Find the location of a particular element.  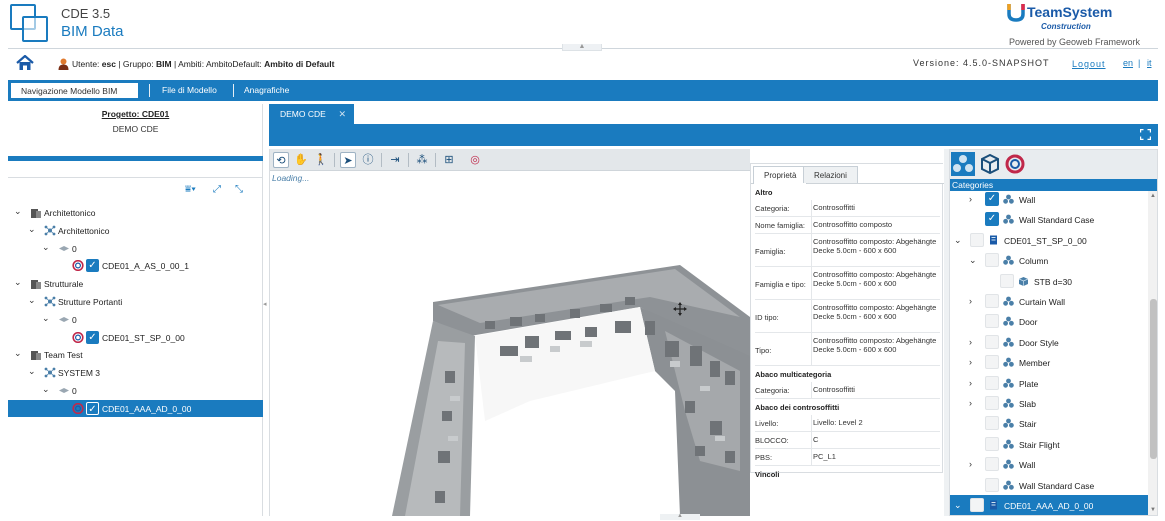

home-icon is located at coordinates (25, 63).